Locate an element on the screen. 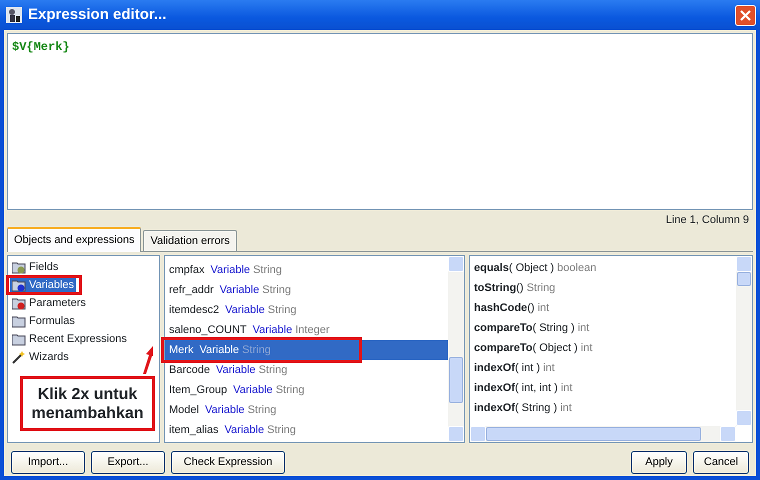  list-item: Model Variable String is located at coordinates (306, 410).